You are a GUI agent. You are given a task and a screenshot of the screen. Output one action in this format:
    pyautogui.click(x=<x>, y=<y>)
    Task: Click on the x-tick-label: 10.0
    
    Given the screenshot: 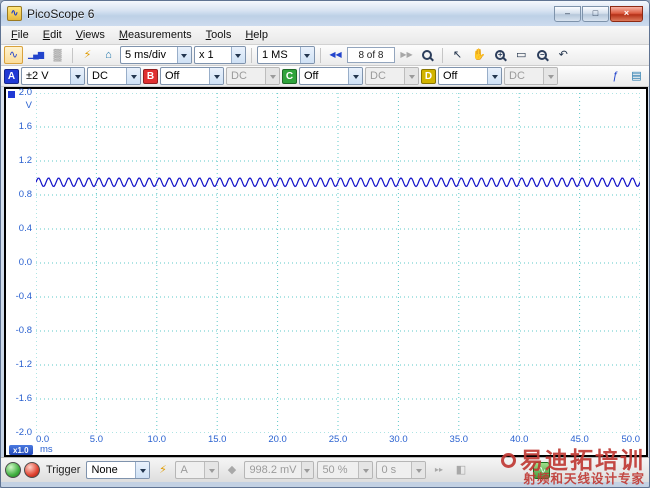 What is the action you would take?
    pyautogui.click(x=157, y=439)
    